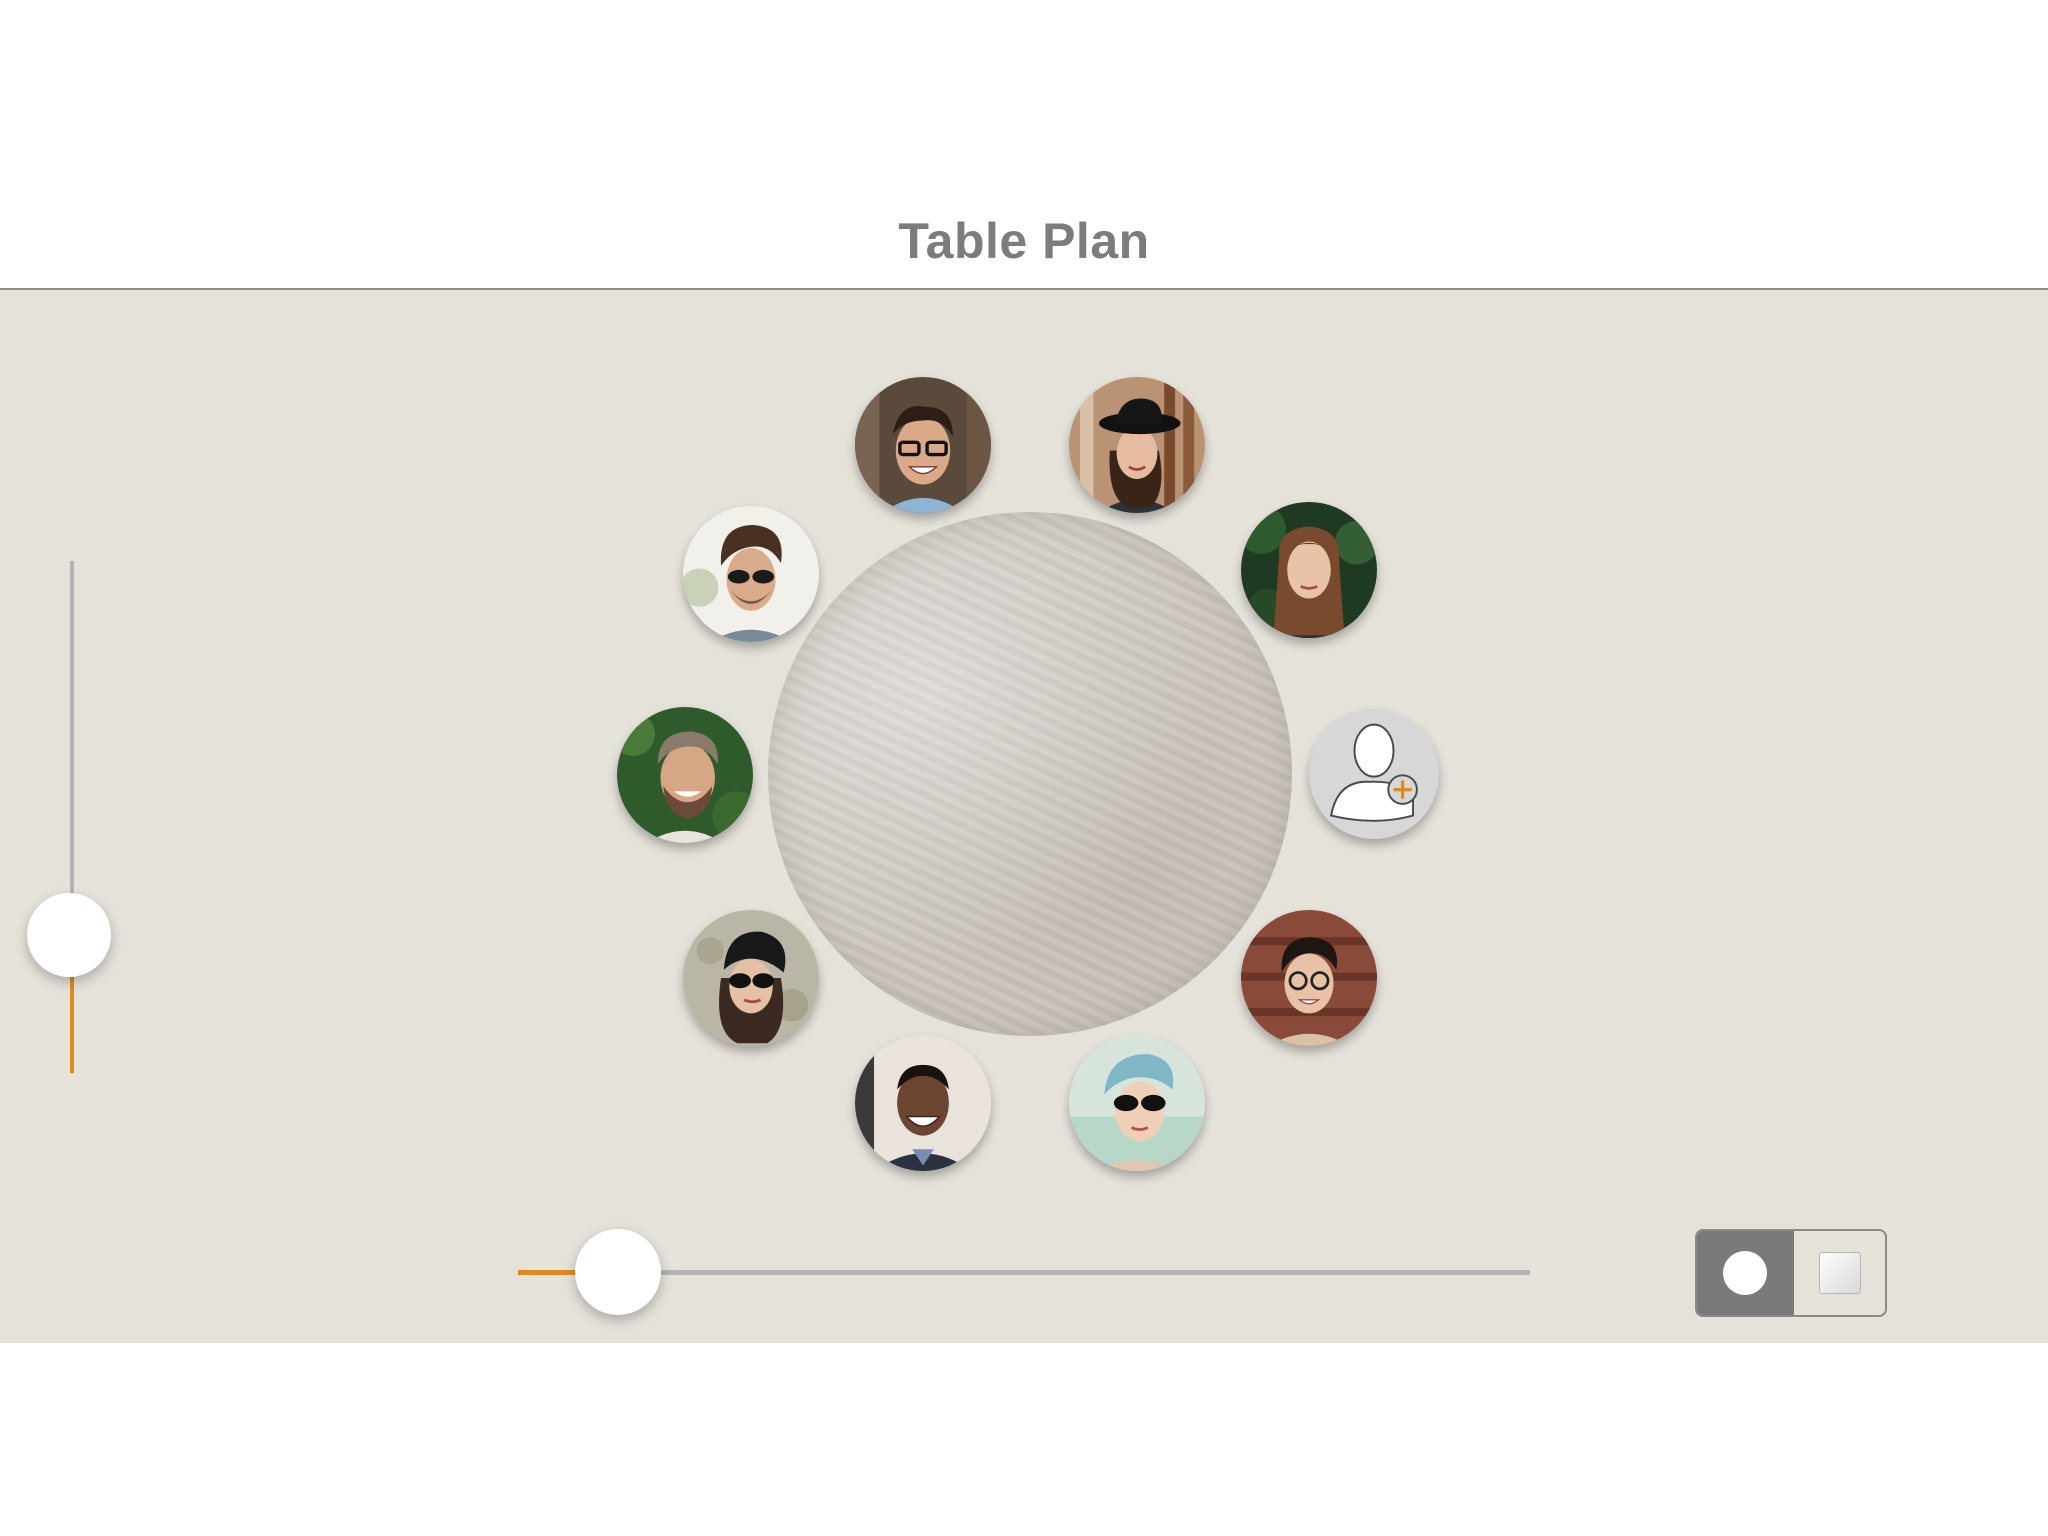 This screenshot has width=2048, height=1536. What do you see at coordinates (69, 935) in the screenshot?
I see `vertical-slider-thumb` at bounding box center [69, 935].